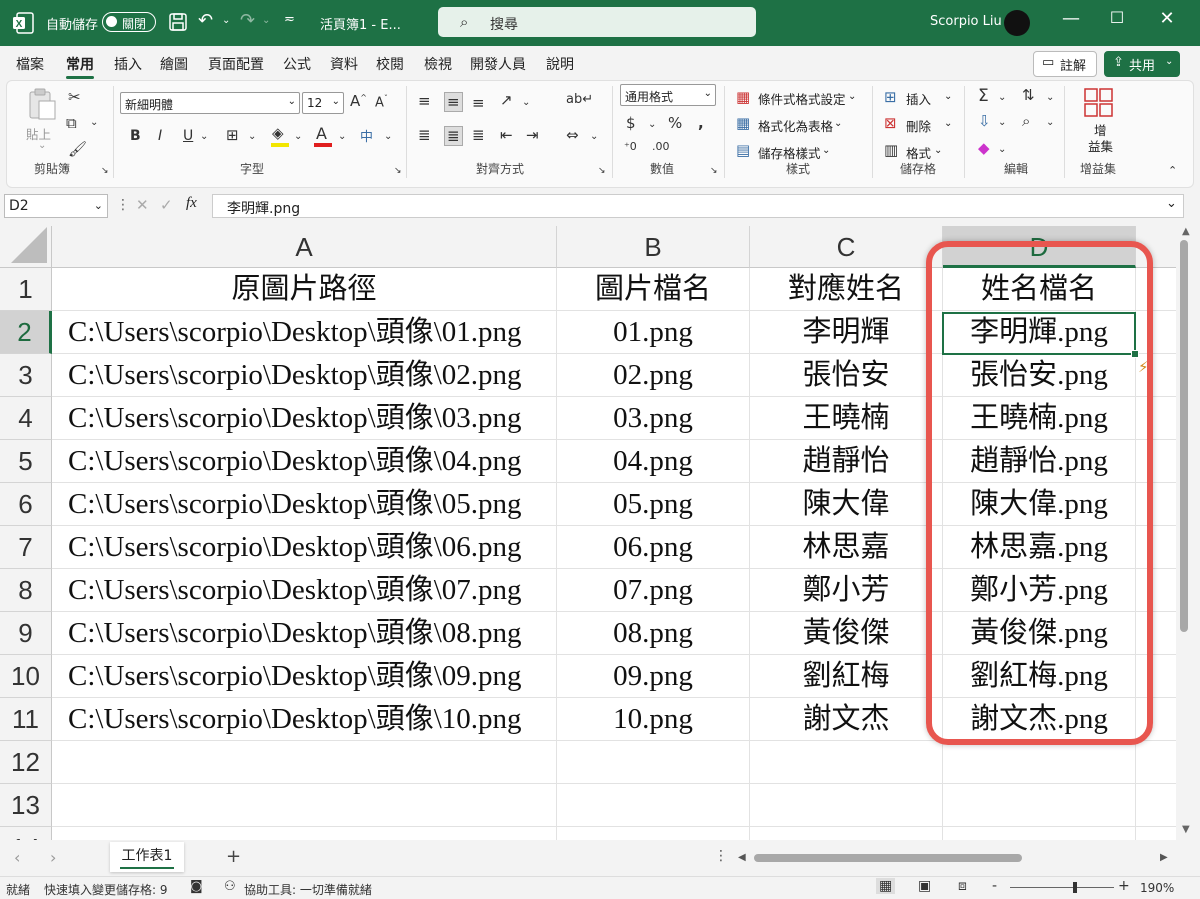 The height and width of the screenshot is (899, 1200). Describe the element at coordinates (1167, 18) in the screenshot. I see `close-icon: ✕` at that location.